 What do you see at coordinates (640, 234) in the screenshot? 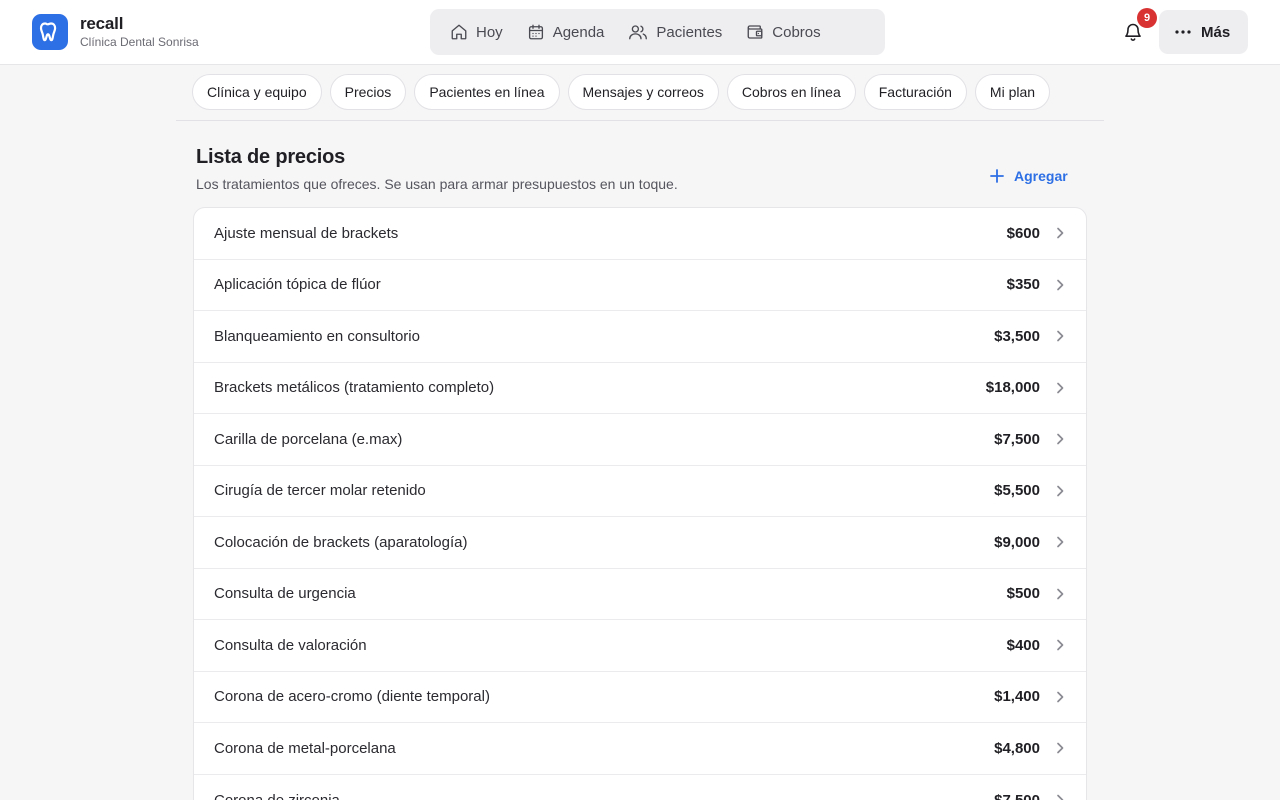
I see `price-row: Ajuste mensual de brackets $600` at bounding box center [640, 234].